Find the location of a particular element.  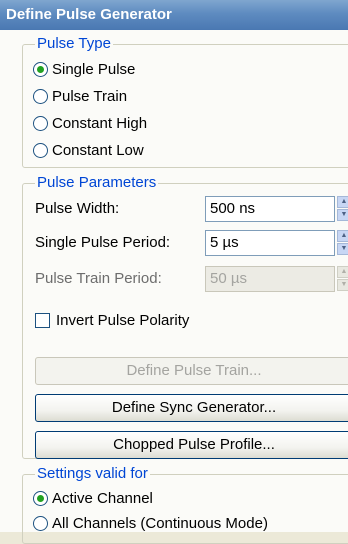

radio-label: Constant Low is located at coordinates (98, 150).